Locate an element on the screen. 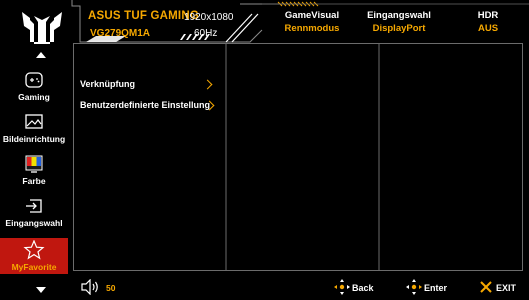 The image size is (529, 300). model-info: ASUS TUF GAMING VG279QM1A 1920x1080 60Hz is located at coordinates (162, 24).